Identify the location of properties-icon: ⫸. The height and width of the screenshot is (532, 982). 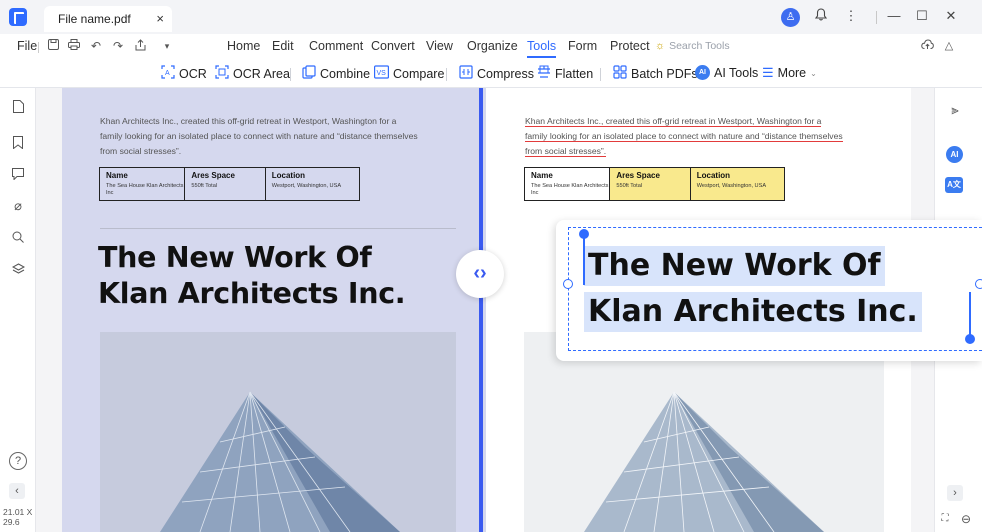
(955, 110).